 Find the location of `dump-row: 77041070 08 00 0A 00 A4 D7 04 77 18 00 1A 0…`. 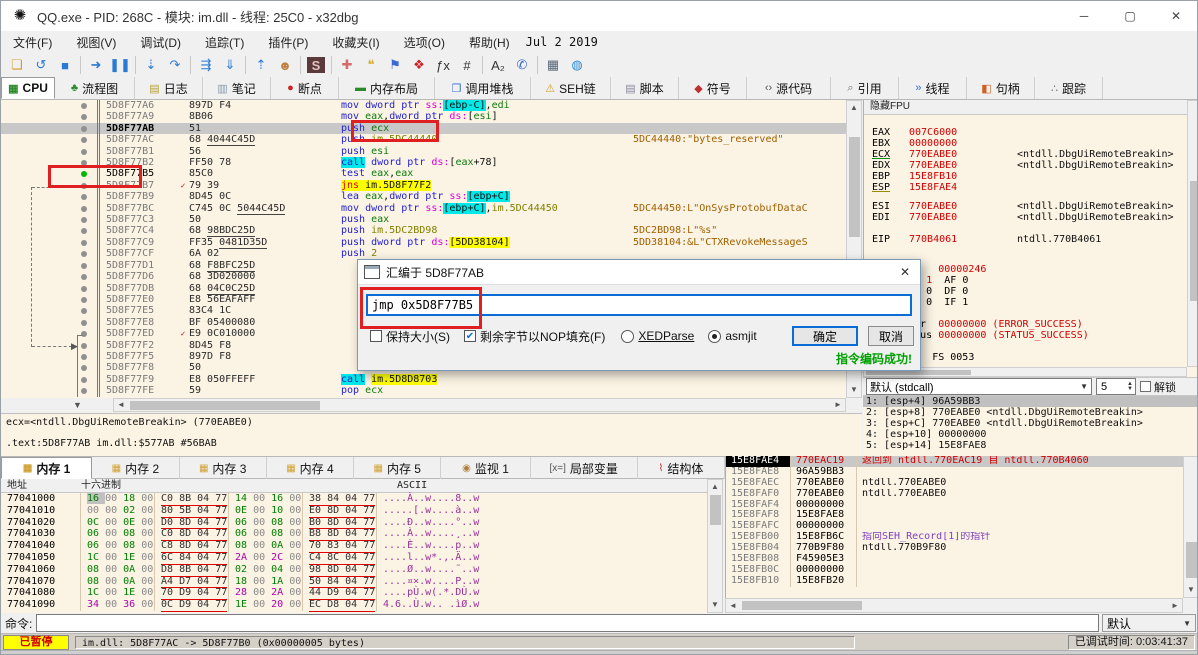

dump-row: 77041070 08 00 0A 00 A4 D7 04 77 18 00 1A 0… is located at coordinates (354, 582).